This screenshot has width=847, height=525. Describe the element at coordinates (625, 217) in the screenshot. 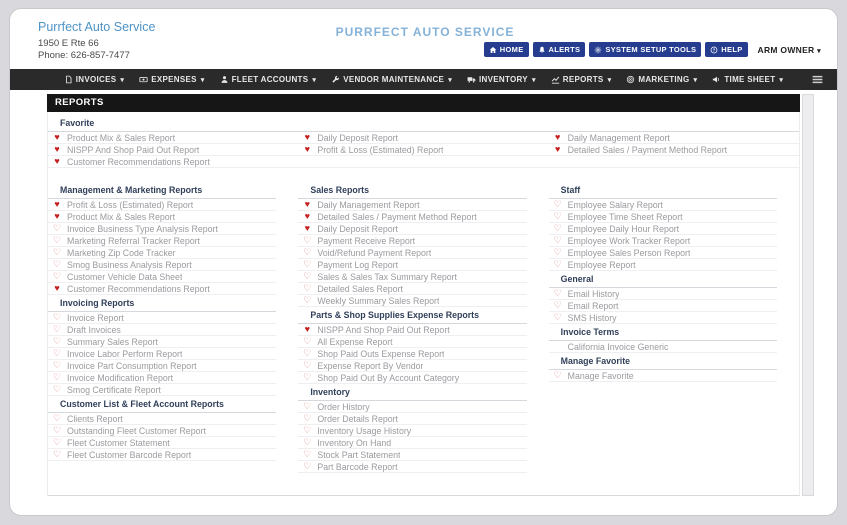

I see `report-link: Employee Time Sheet Report` at that location.